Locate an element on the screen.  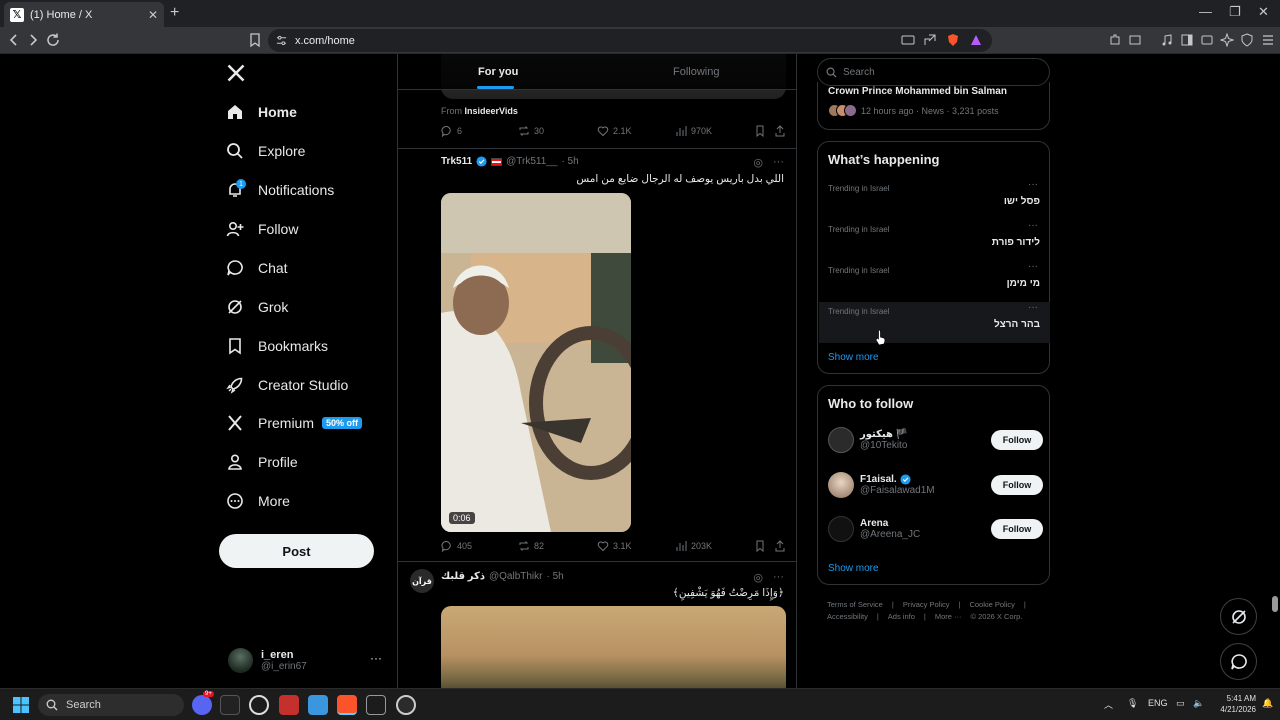
brave-shields-icon is located at coordinates (953, 40).